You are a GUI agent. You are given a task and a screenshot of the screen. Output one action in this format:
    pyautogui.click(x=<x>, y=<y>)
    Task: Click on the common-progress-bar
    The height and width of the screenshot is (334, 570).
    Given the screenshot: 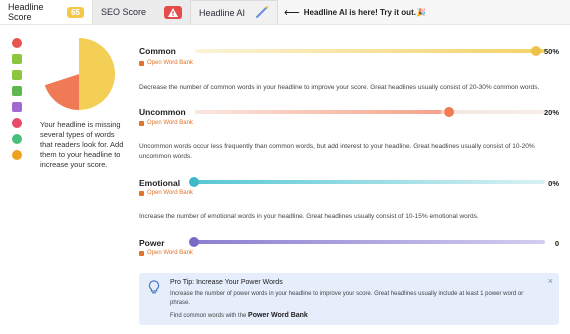 What is the action you would take?
    pyautogui.click(x=370, y=51)
    